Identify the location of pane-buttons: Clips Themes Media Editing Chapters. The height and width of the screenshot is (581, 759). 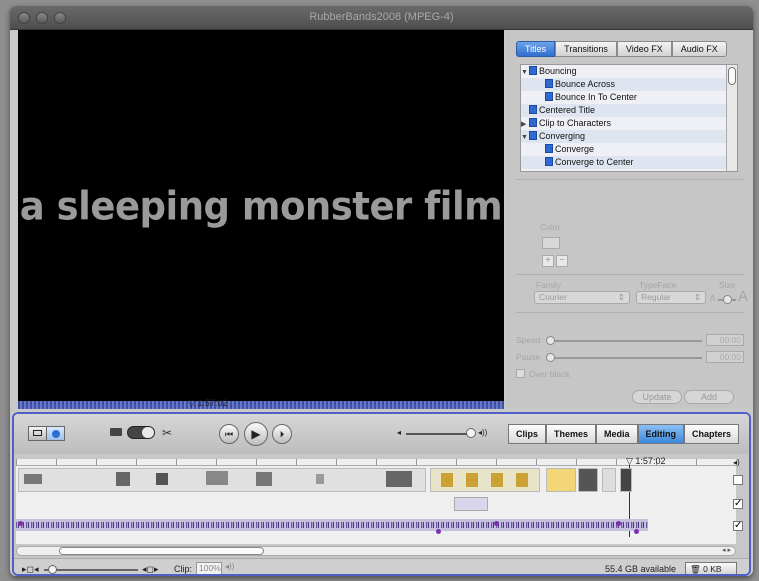
(624, 434).